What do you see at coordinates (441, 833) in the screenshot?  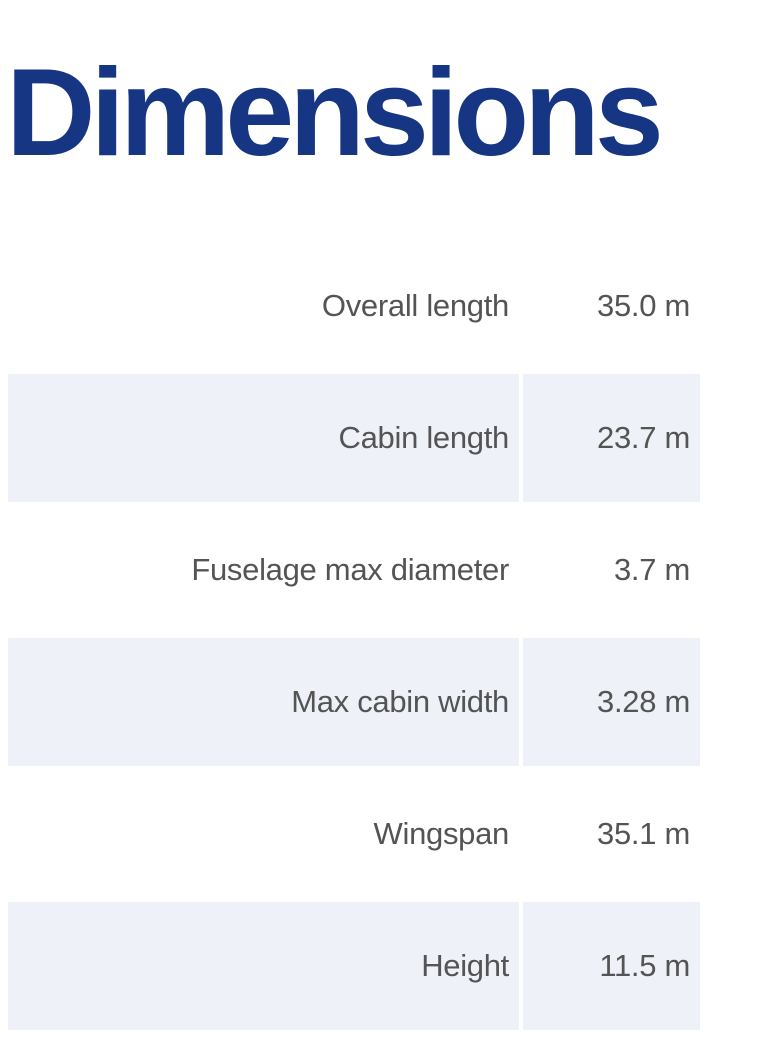 I see `row-label-wingspan: Wingspan` at bounding box center [441, 833].